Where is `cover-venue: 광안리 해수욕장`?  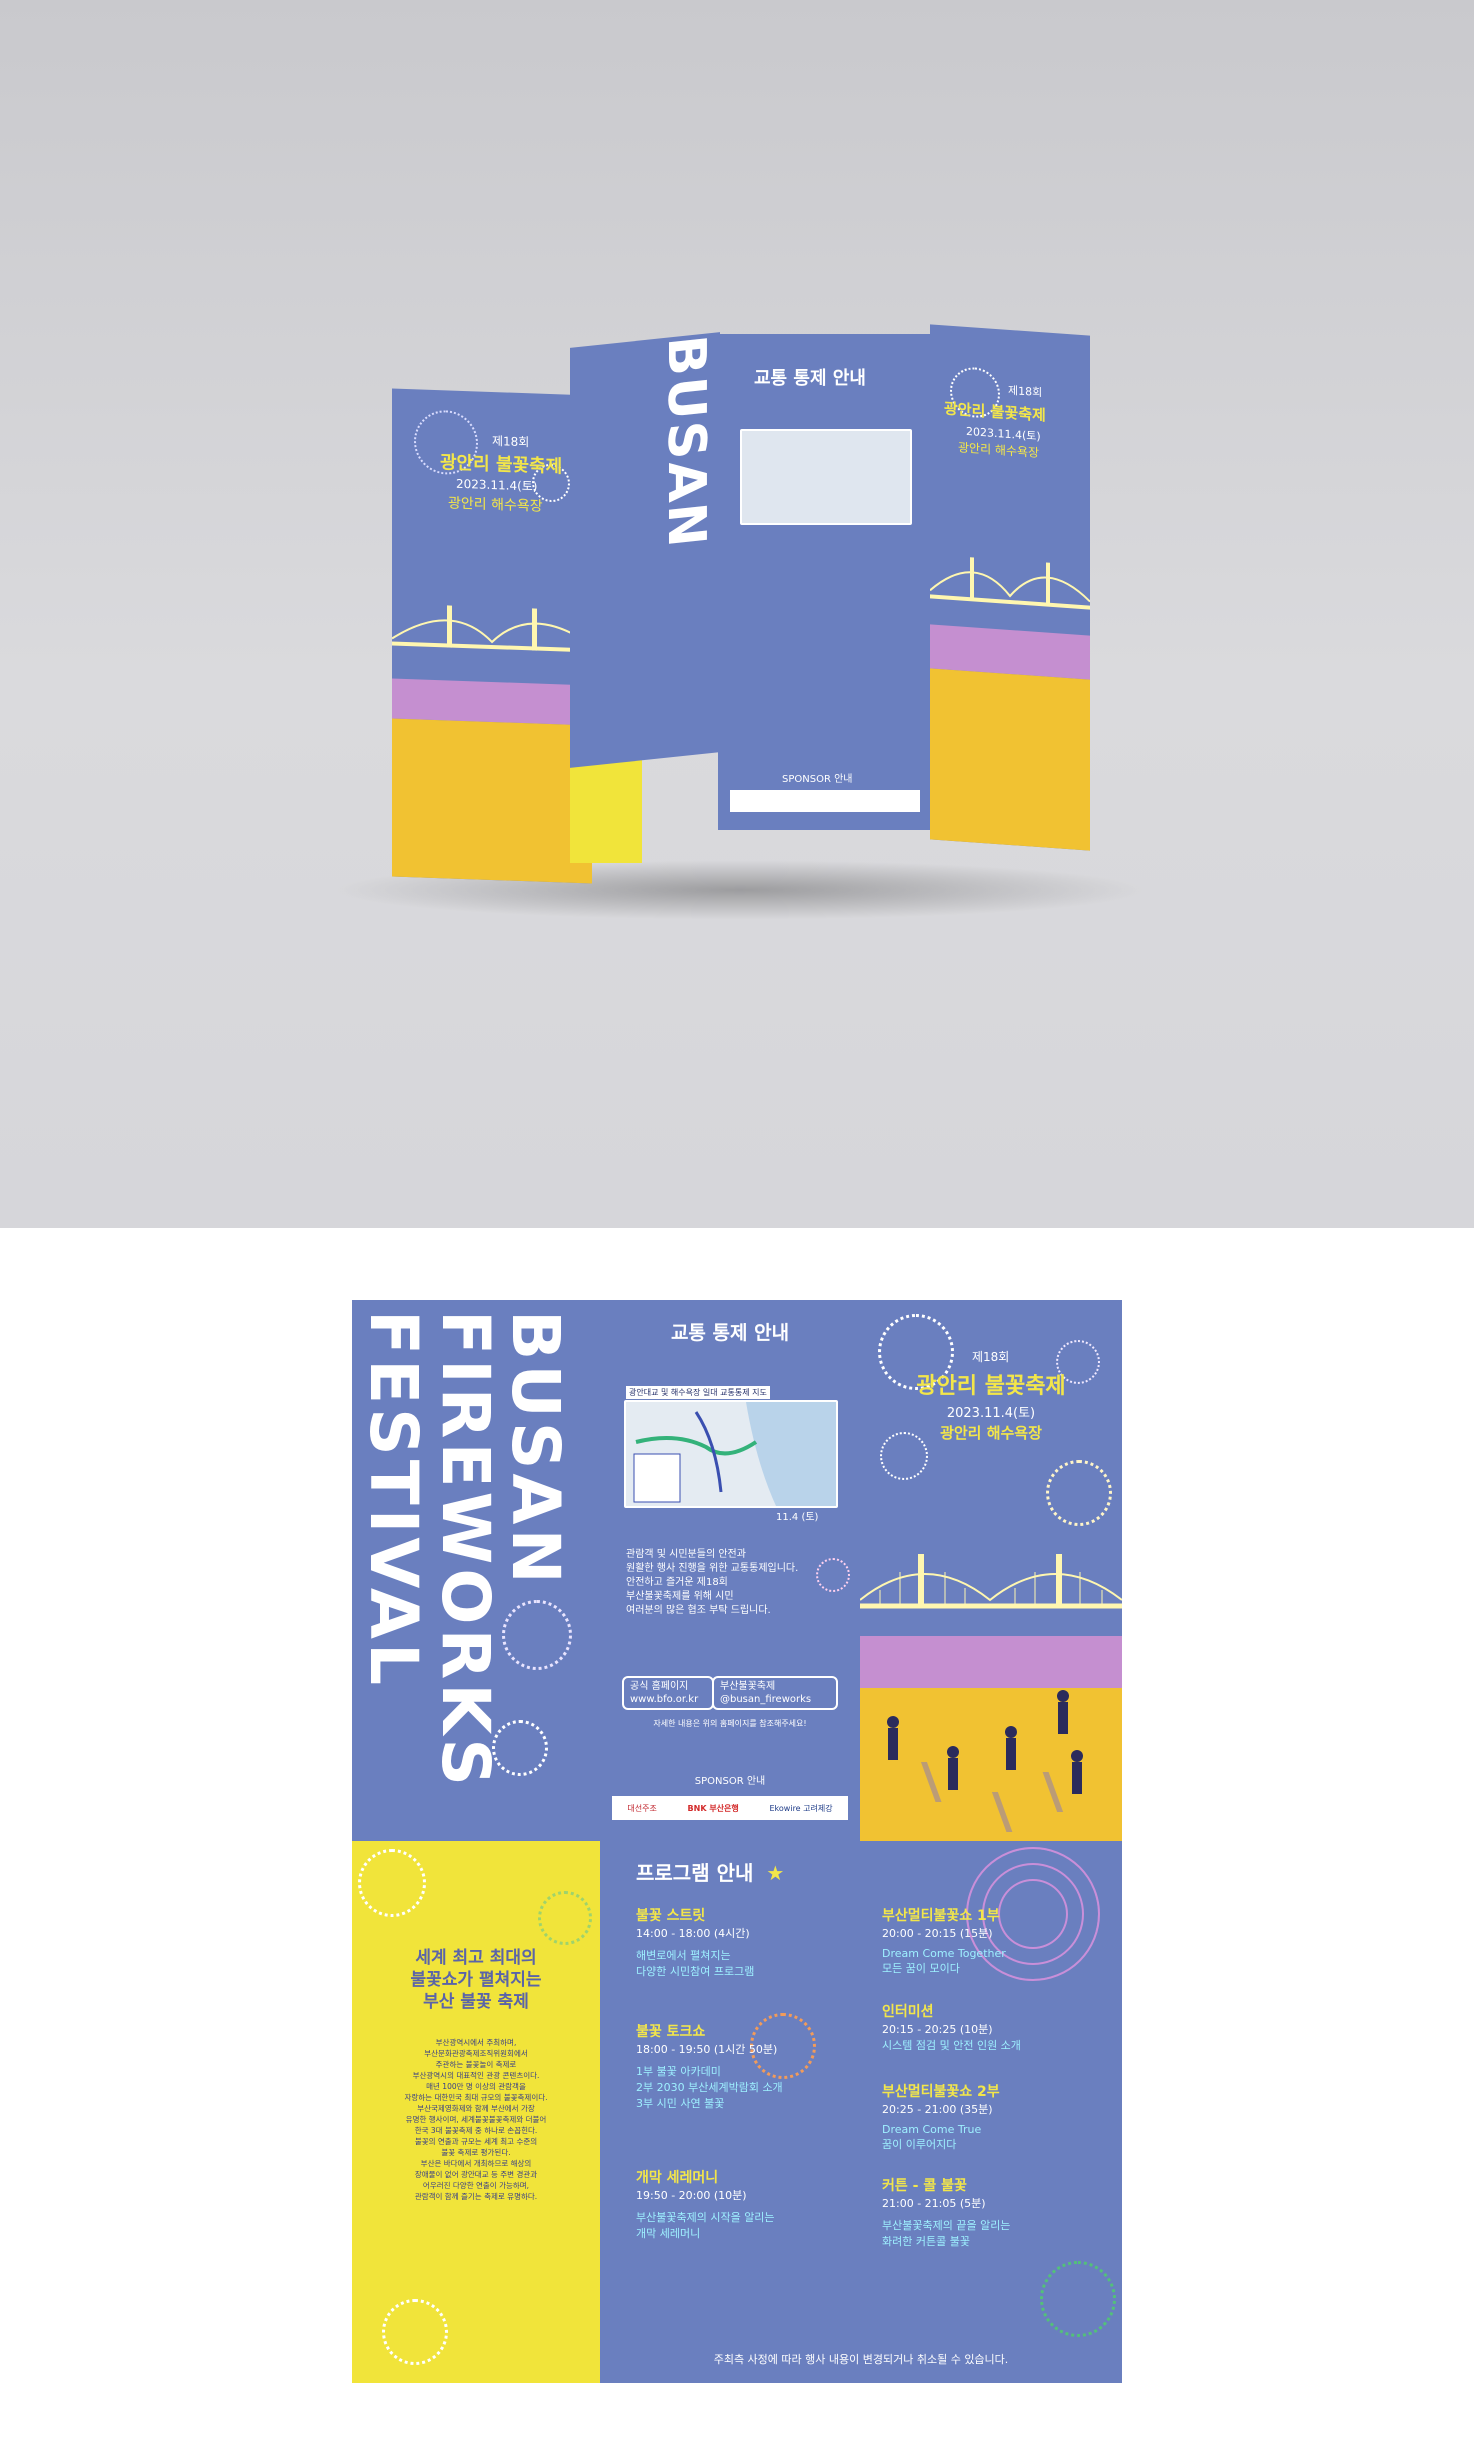 cover-venue: 광안리 해수욕장 is located at coordinates (991, 1433).